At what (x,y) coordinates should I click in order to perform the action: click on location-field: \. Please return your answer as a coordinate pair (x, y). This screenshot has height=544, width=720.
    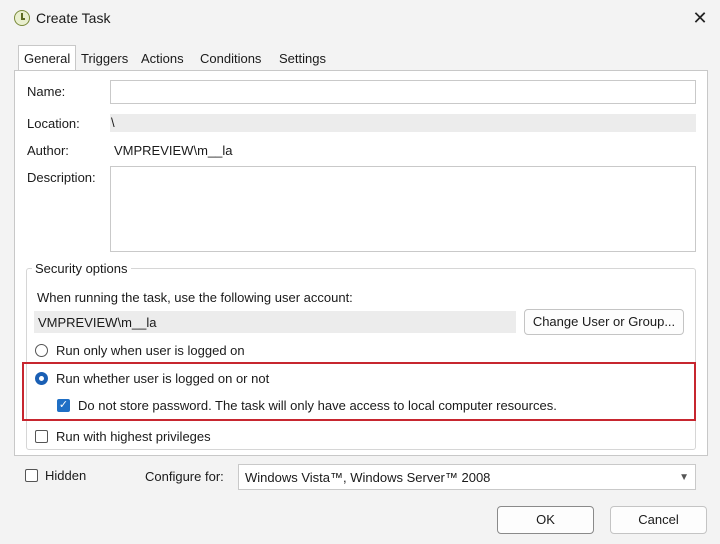
    Looking at the image, I should click on (403, 123).